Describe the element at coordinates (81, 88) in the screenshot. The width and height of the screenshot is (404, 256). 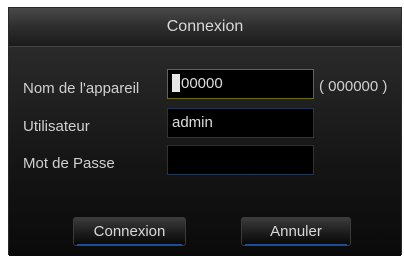
I see `device-name-label: Nom de l'appareil` at that location.